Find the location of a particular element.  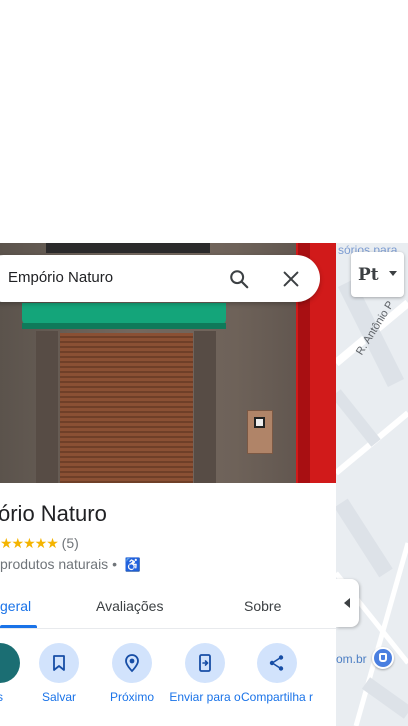

share-icon is located at coordinates (276, 663).